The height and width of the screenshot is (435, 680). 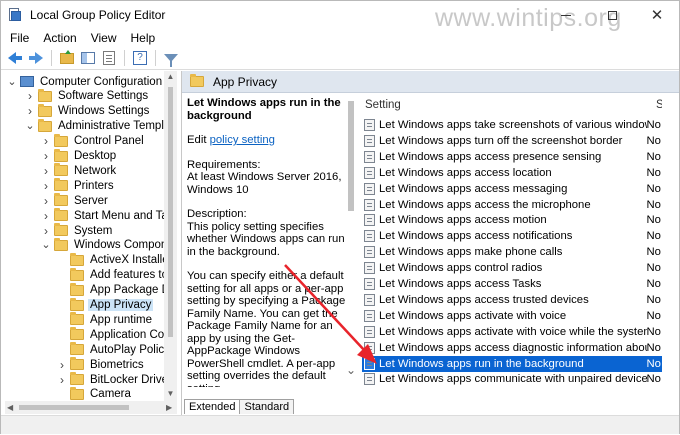 I want to click on tree-item: › Network, so click(x=79, y=170).